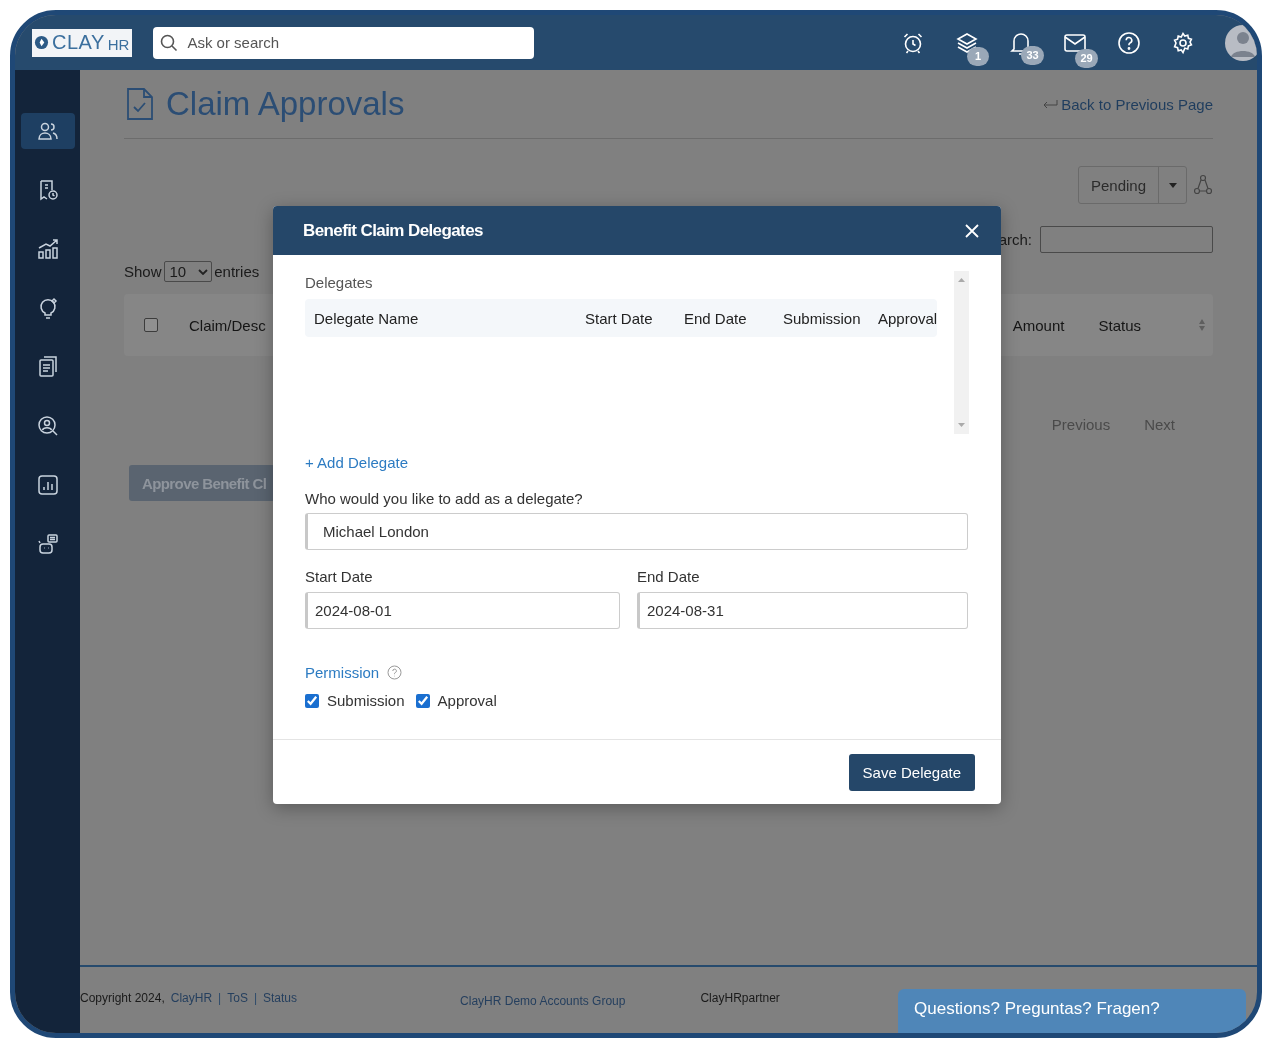 This screenshot has width=1269, height=1041. What do you see at coordinates (118, 44) in the screenshot?
I see `logo-suffix: HR` at bounding box center [118, 44].